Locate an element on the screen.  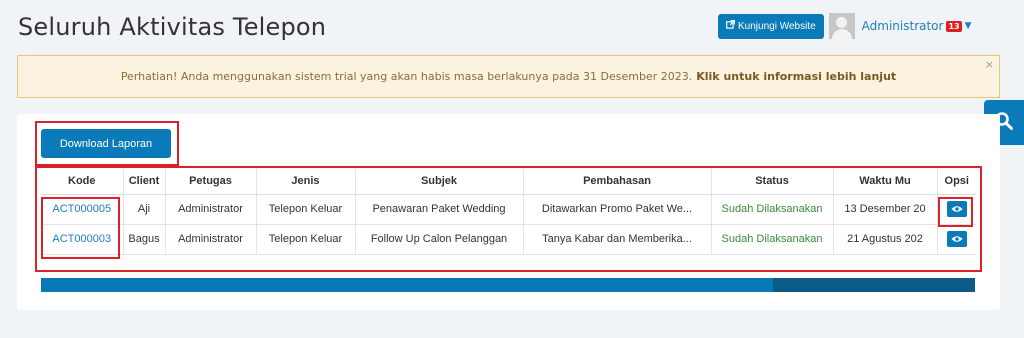
table-cell: 13 Desember 20 is located at coordinates (884, 209).